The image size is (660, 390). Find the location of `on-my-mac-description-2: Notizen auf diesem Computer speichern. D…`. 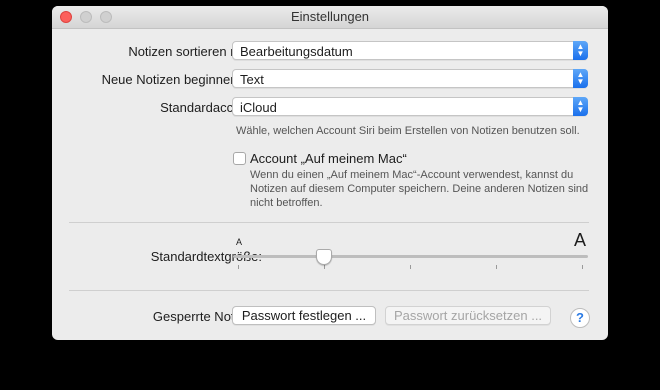

on-my-mac-description-2: Notizen auf diesem Computer speichern. D… is located at coordinates (419, 189).